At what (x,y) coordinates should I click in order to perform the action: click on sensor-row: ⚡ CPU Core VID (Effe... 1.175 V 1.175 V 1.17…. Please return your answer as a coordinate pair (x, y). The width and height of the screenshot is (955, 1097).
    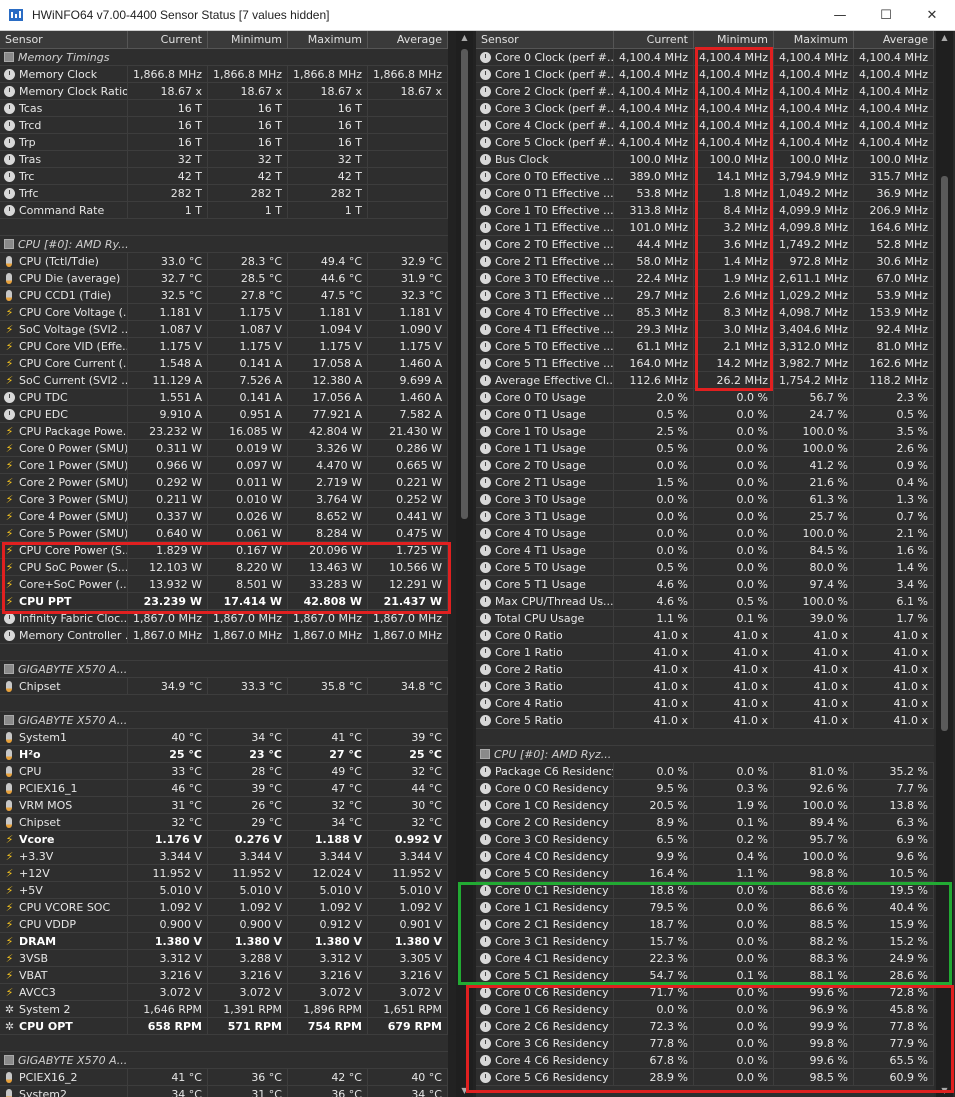
    Looking at the image, I should click on (224, 346).